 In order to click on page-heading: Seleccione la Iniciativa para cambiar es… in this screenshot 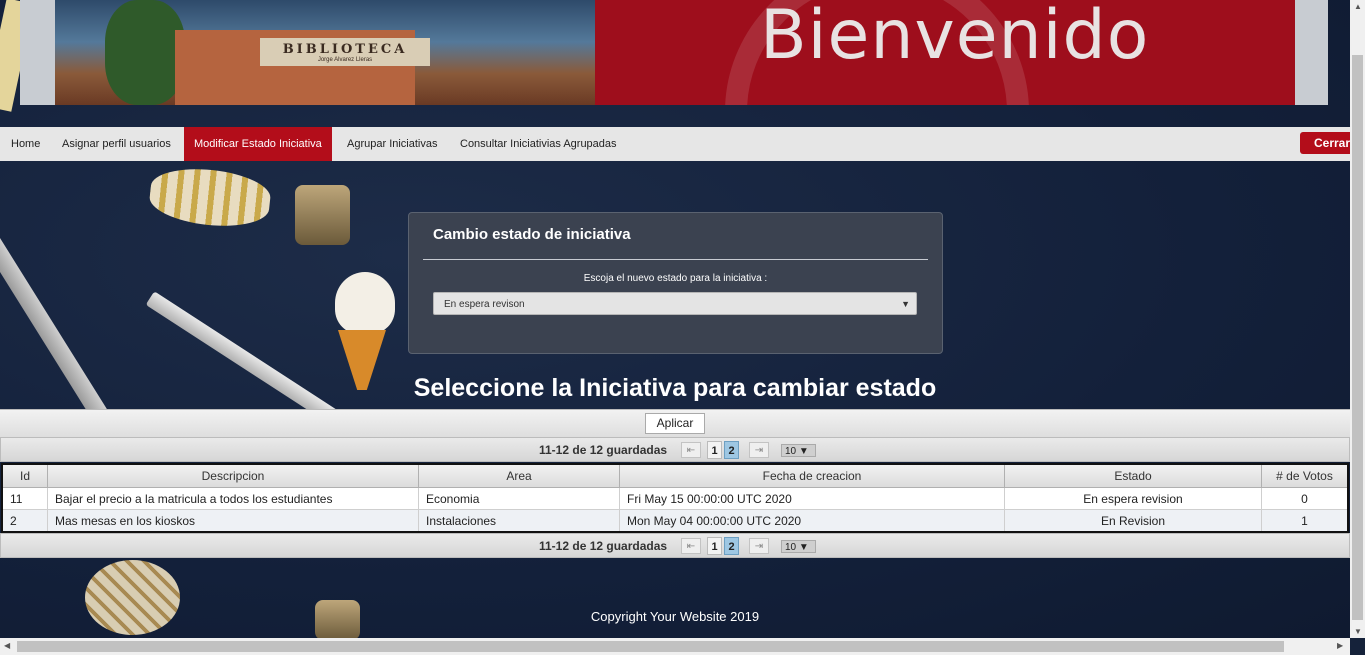, I will do `click(675, 388)`.